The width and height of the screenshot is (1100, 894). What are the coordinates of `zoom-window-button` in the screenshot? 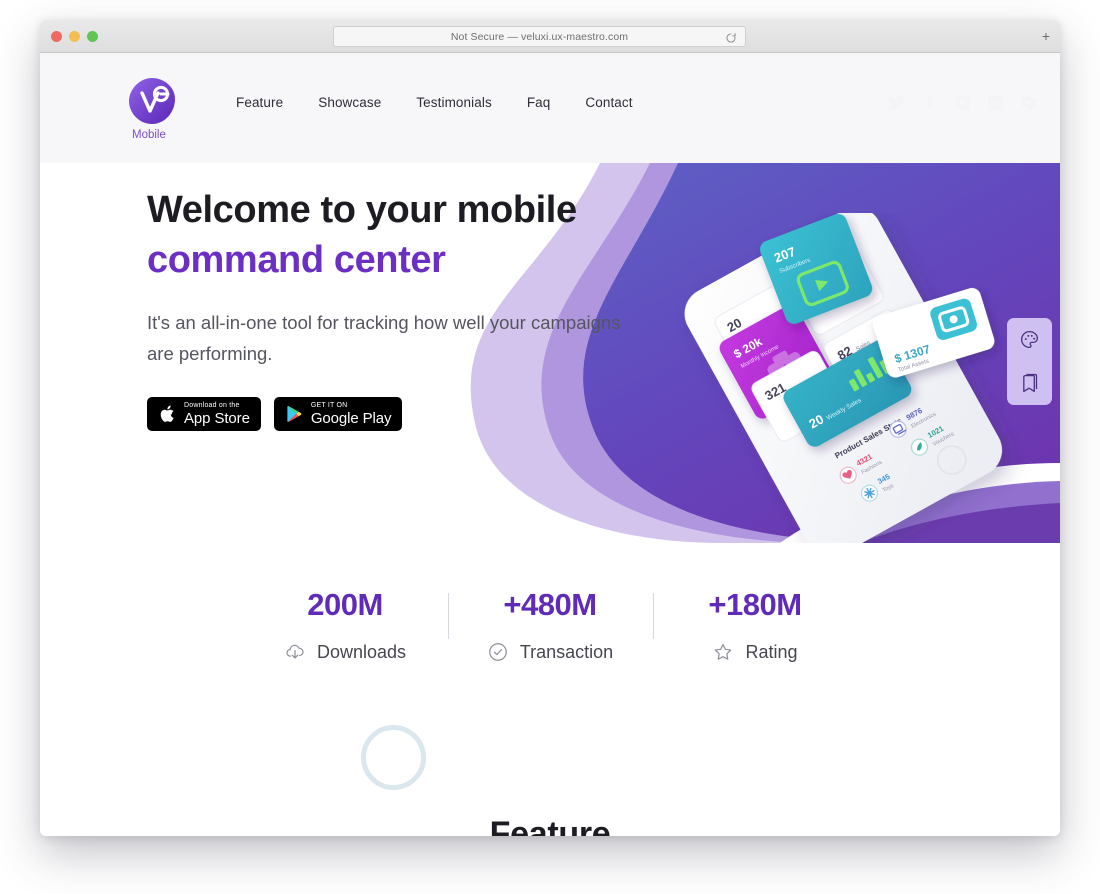 It's located at (92, 36).